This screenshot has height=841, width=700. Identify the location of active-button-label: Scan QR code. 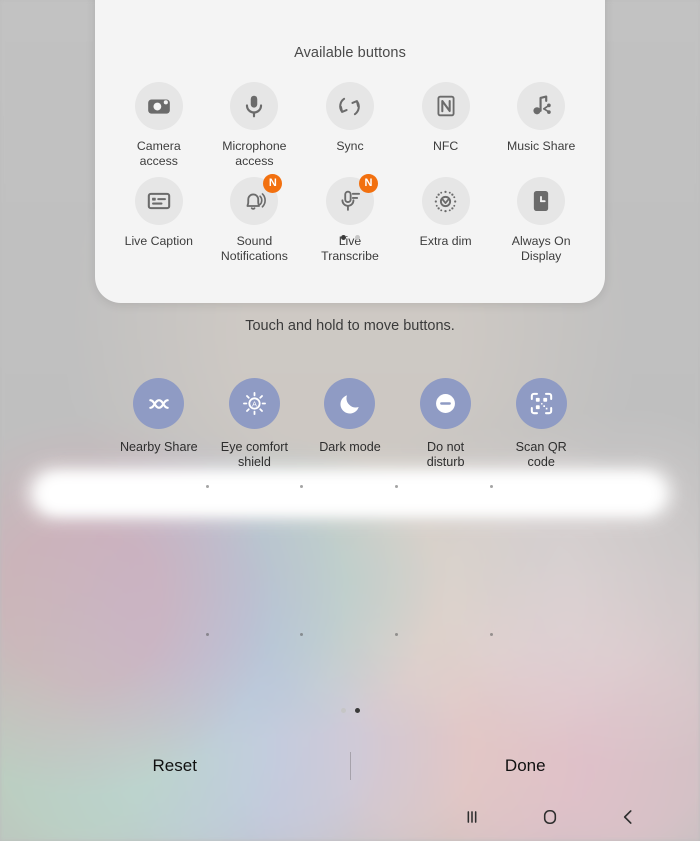
(541, 454).